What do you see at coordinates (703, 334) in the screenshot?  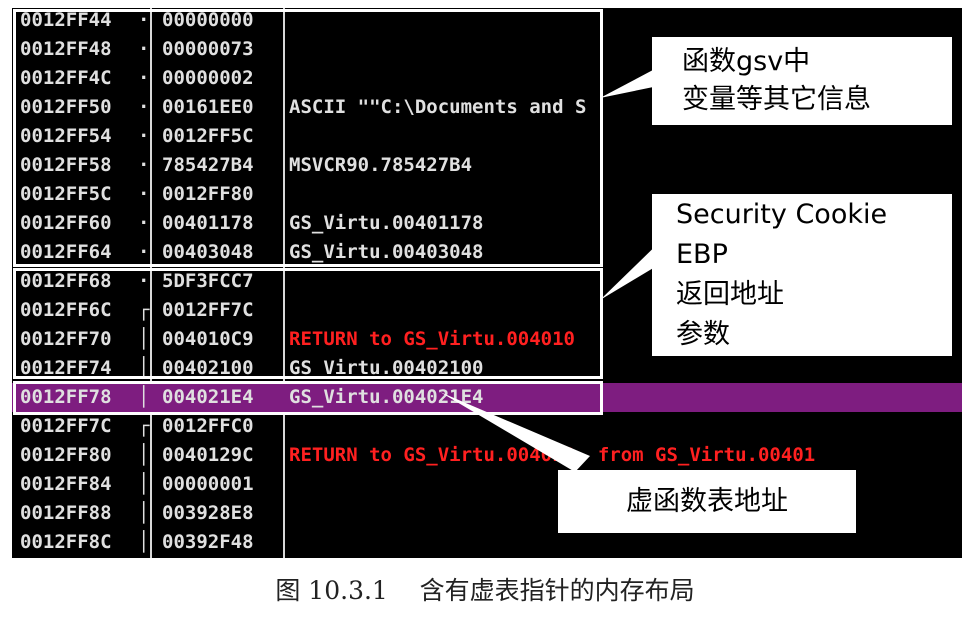 I see `callout-line: 参数` at bounding box center [703, 334].